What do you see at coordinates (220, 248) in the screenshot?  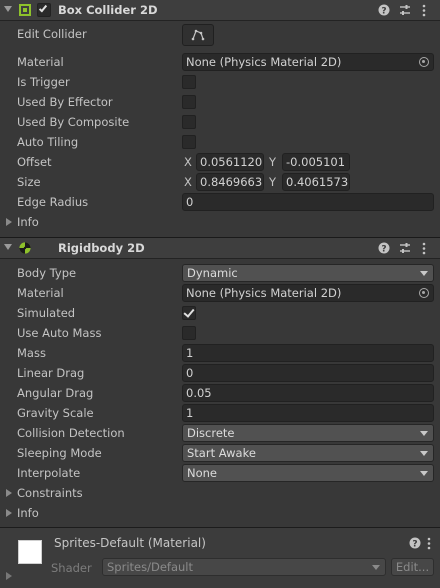 I see `rigidbody-header: Rigidbody 2D ?` at bounding box center [220, 248].